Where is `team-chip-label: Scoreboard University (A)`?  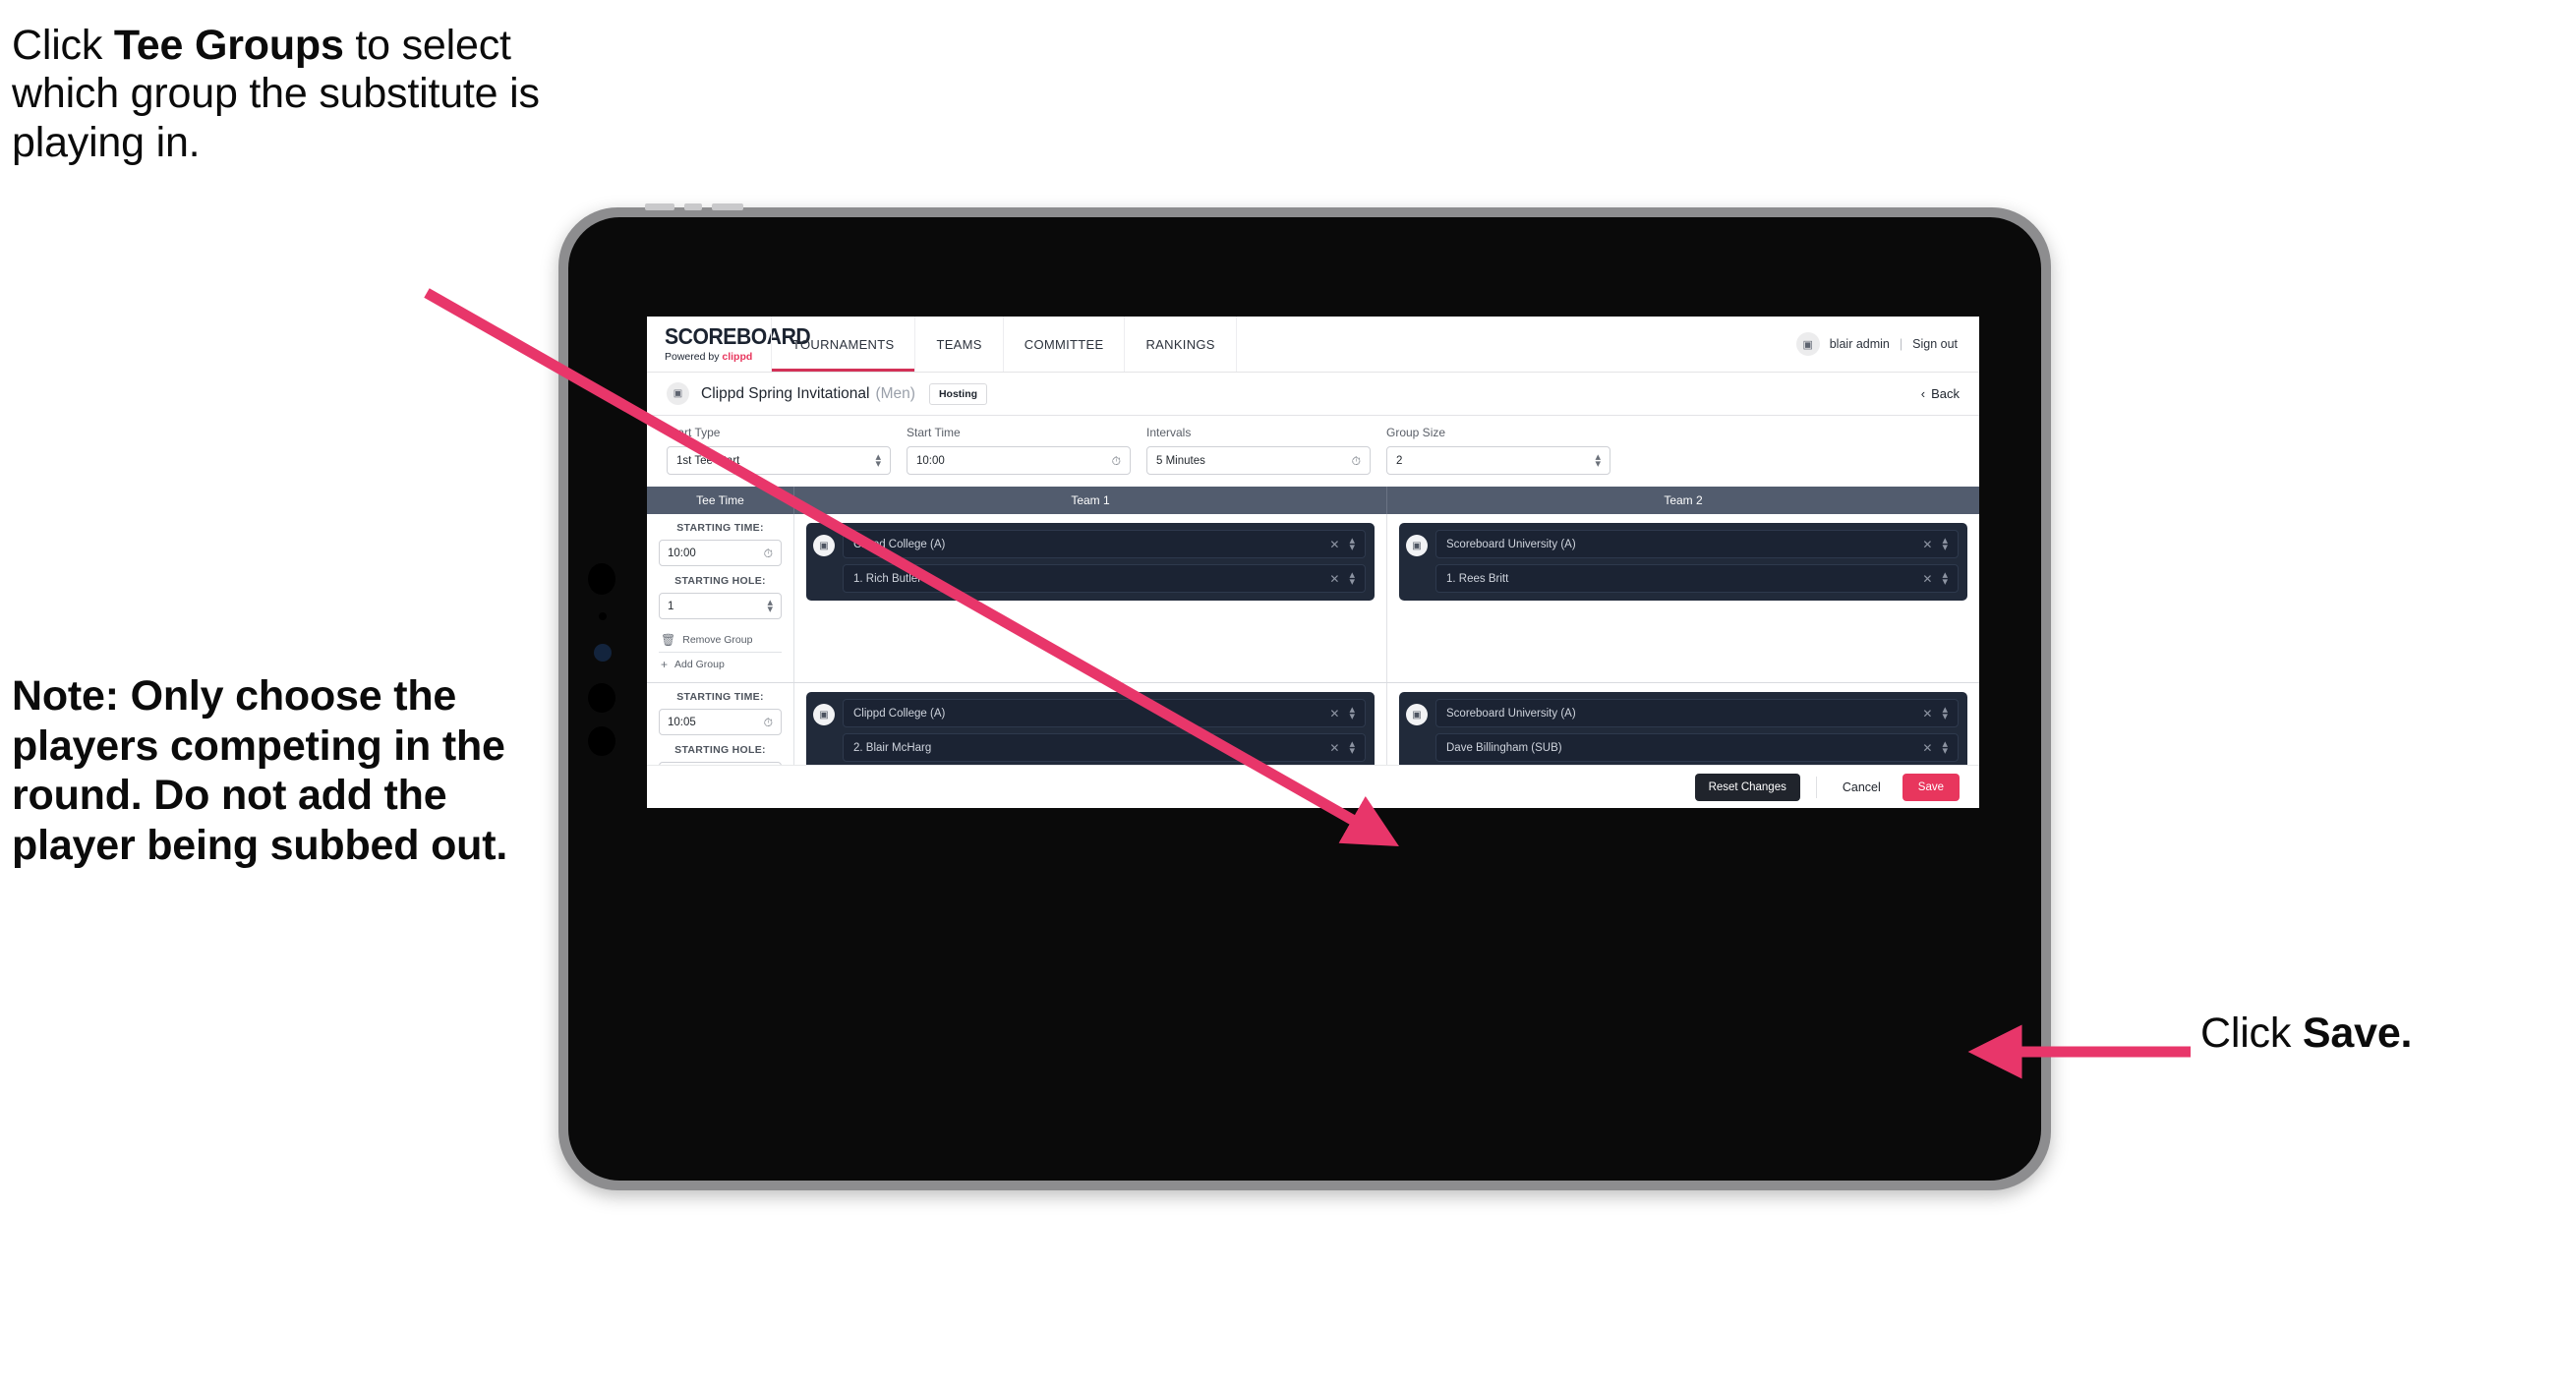 team-chip-label: Scoreboard University (A) is located at coordinates (1511, 544).